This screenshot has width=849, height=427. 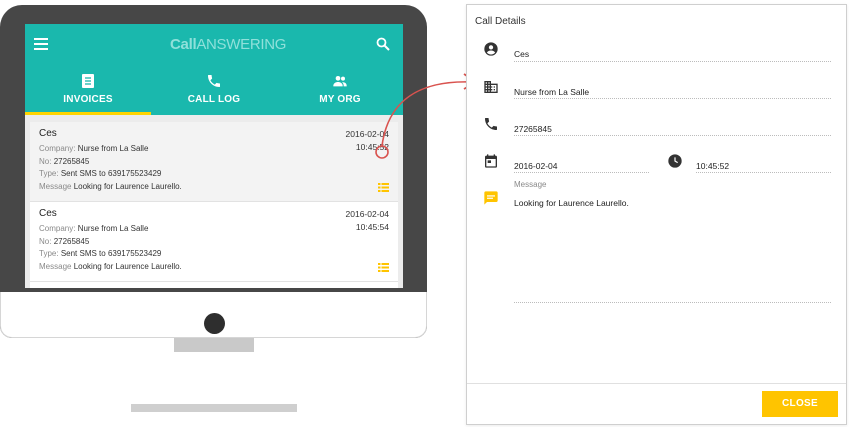 What do you see at coordinates (536, 166) in the screenshot?
I see `date-field: 2016-02-04` at bounding box center [536, 166].